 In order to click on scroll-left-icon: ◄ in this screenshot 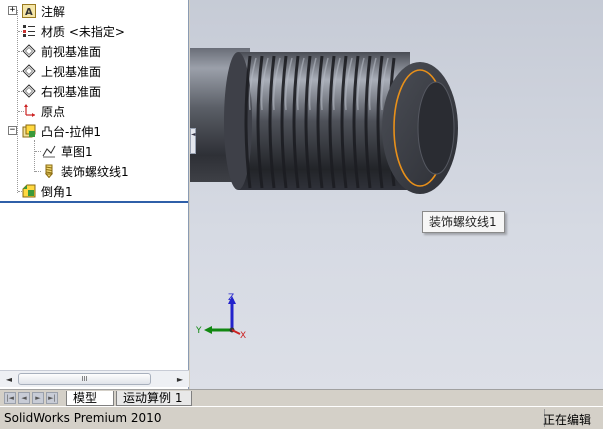, I will do `click(9, 379)`.